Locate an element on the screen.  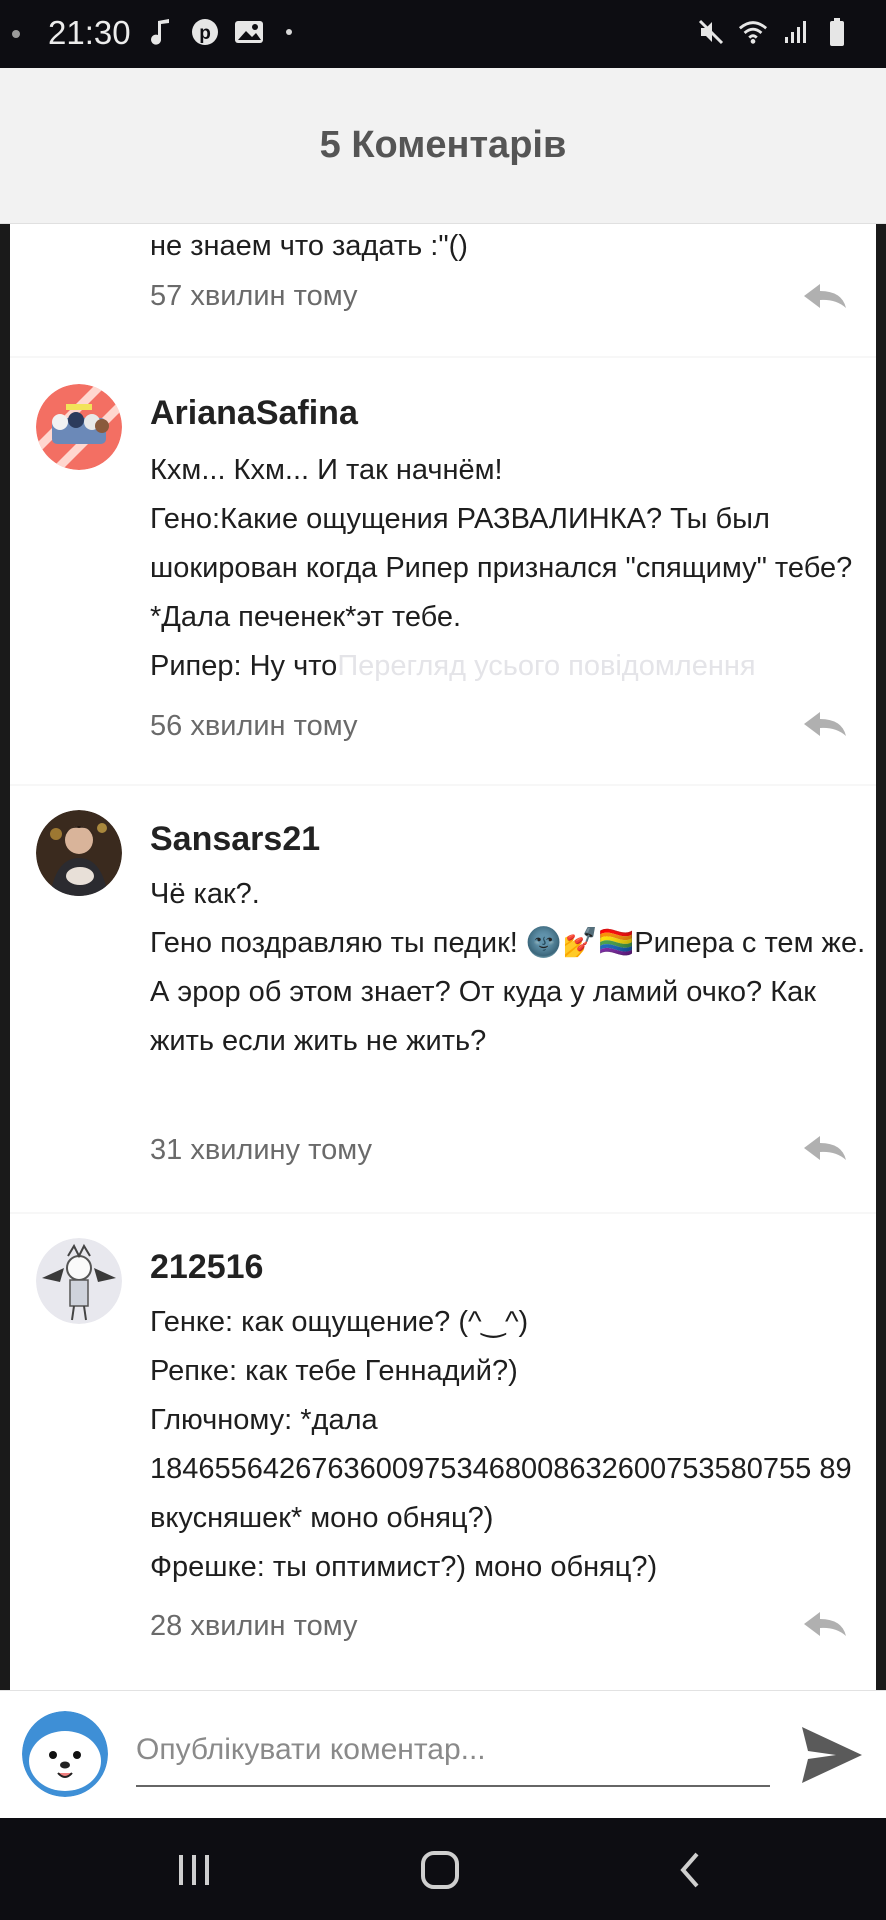
comment-composer is located at coordinates (443, 1754).